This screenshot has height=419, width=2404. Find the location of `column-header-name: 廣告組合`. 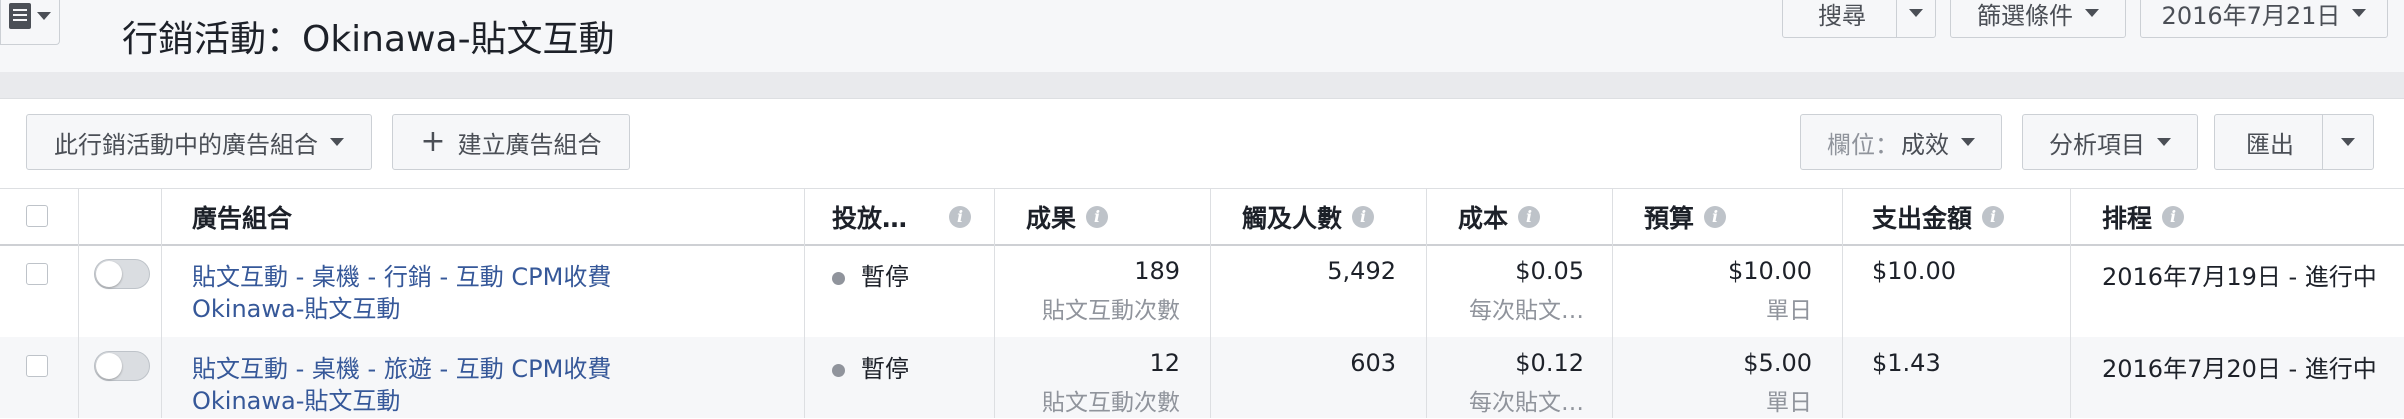

column-header-name: 廣告組合 is located at coordinates (242, 216).